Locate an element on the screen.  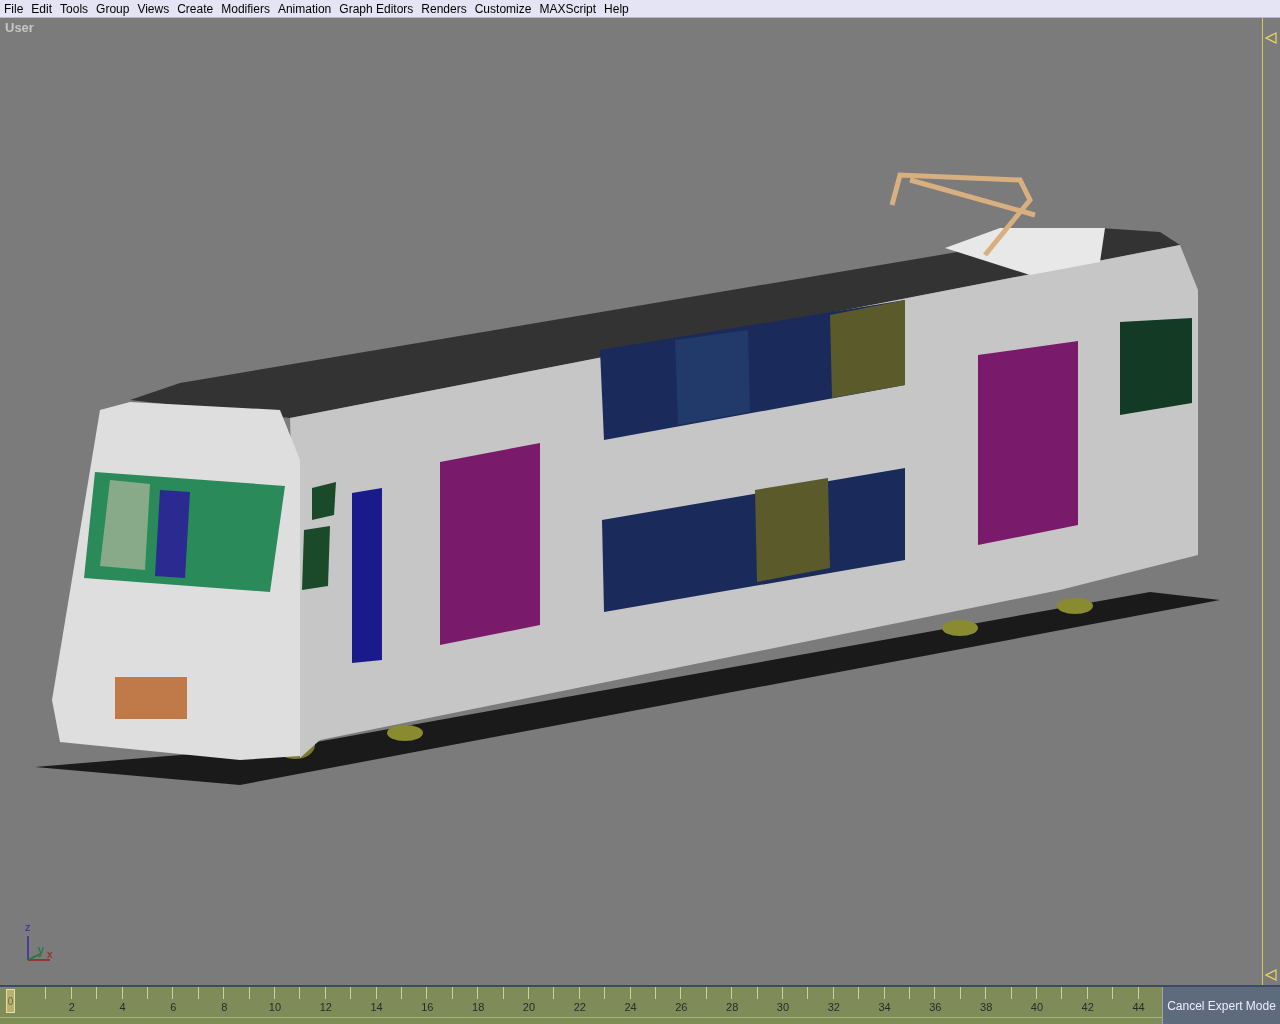
frame-number: 42 is located at coordinates (1087, 1007).